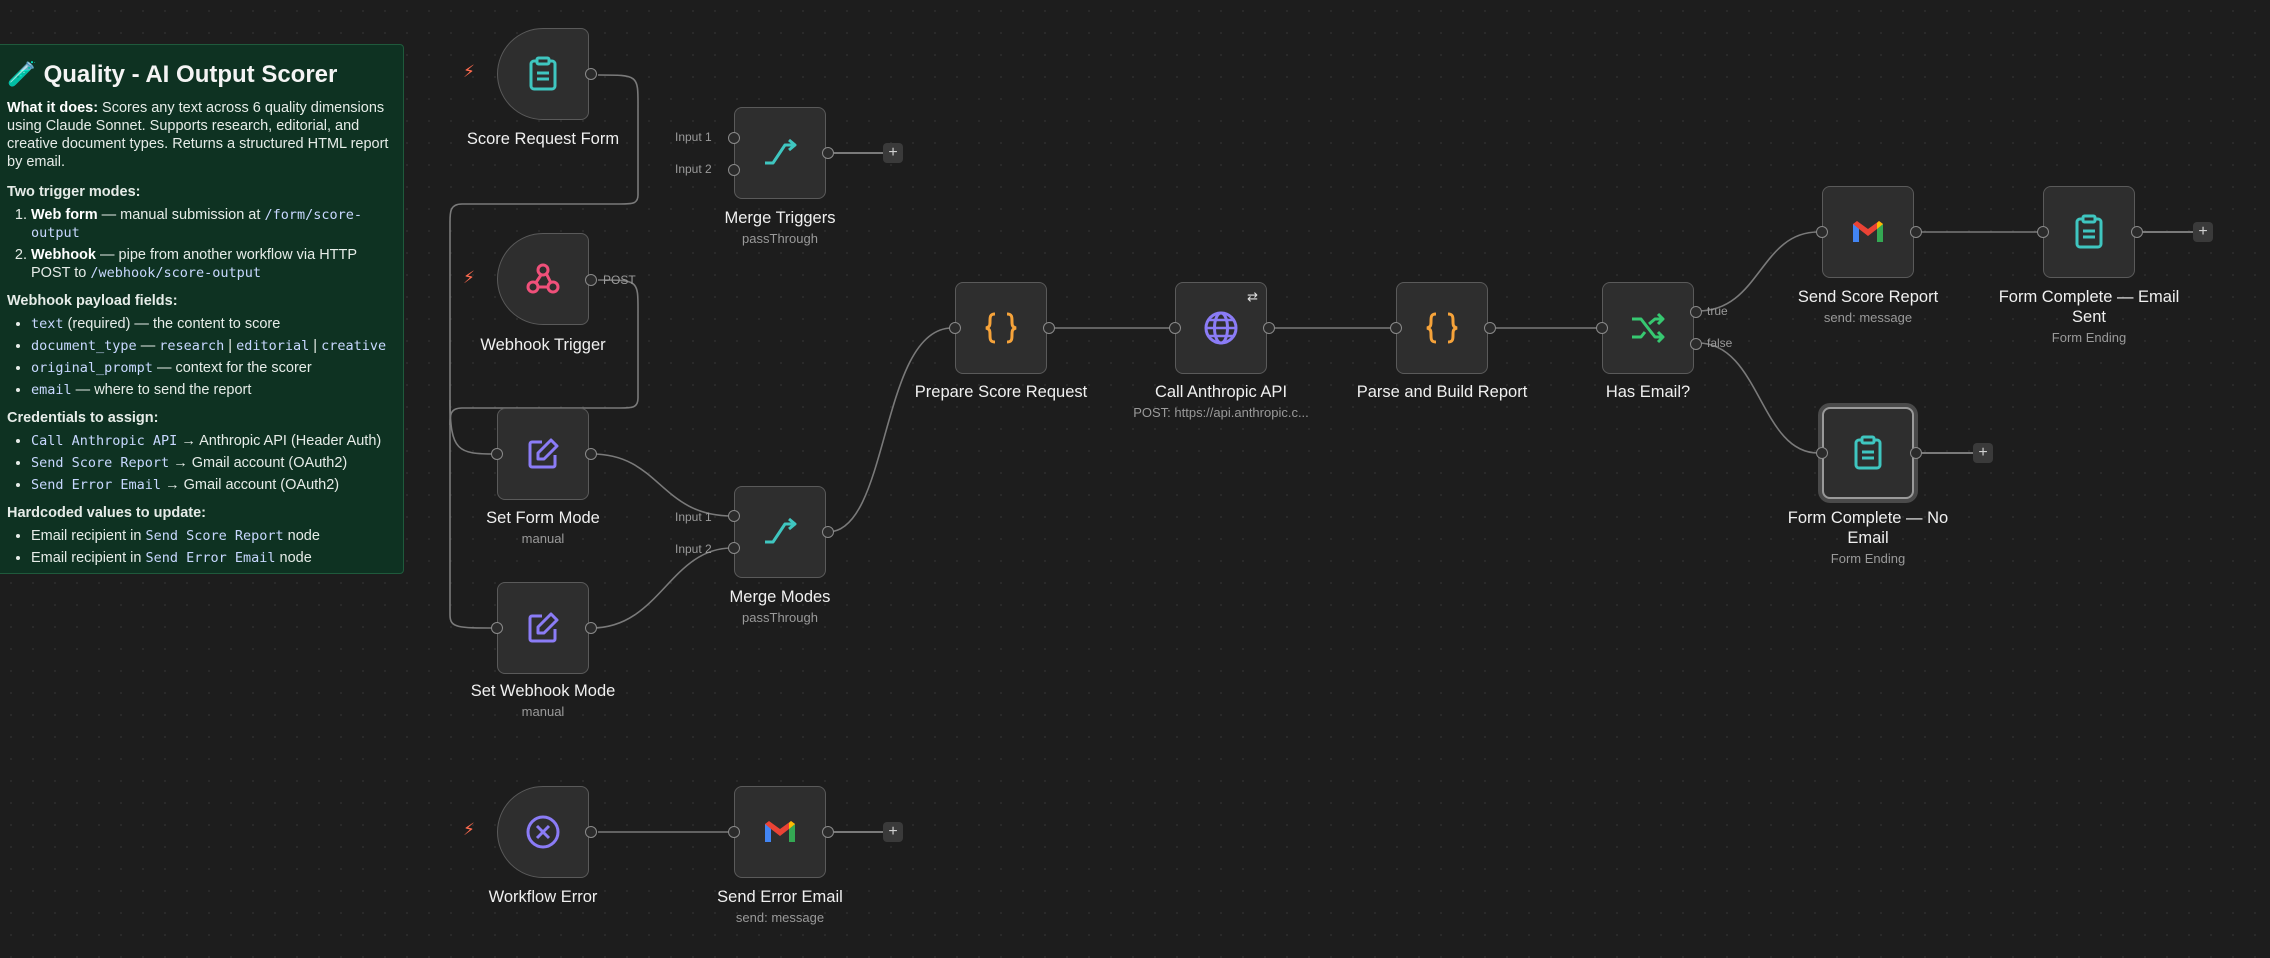 The height and width of the screenshot is (958, 2270). I want to click on node-set-form-mode, so click(543, 454).